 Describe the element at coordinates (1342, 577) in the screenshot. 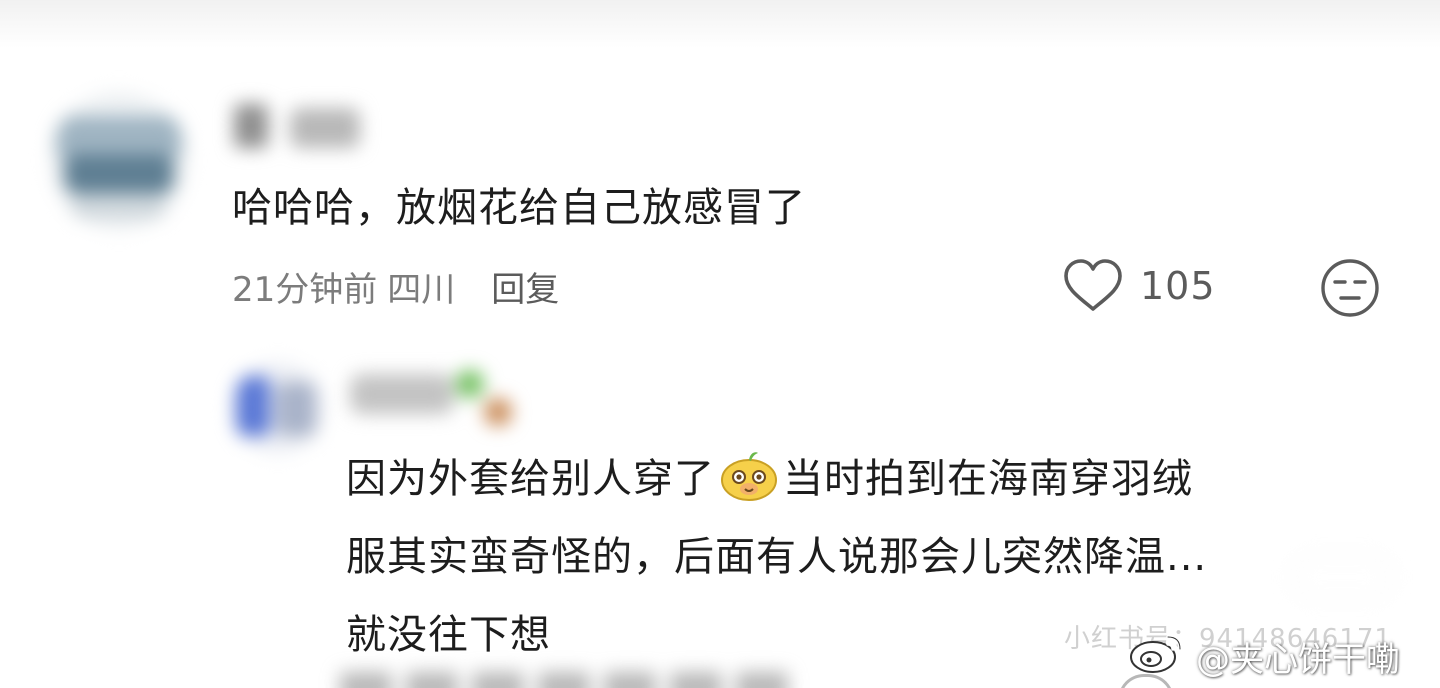

I see `expand-more-chip` at that location.